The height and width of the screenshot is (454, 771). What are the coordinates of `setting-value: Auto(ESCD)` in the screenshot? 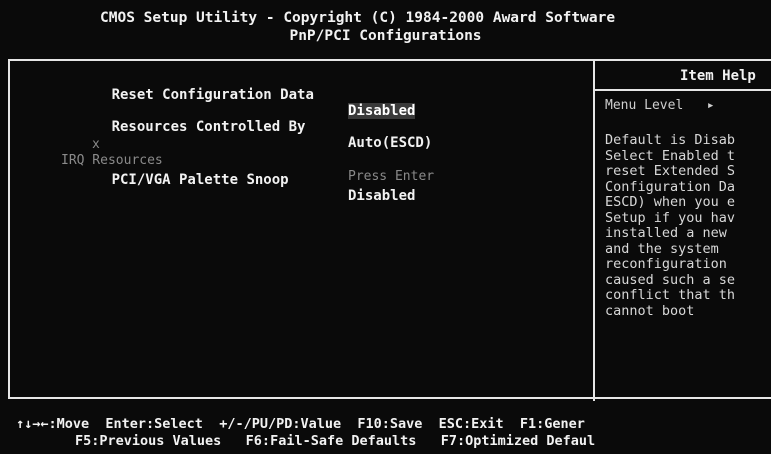 It's located at (390, 143).